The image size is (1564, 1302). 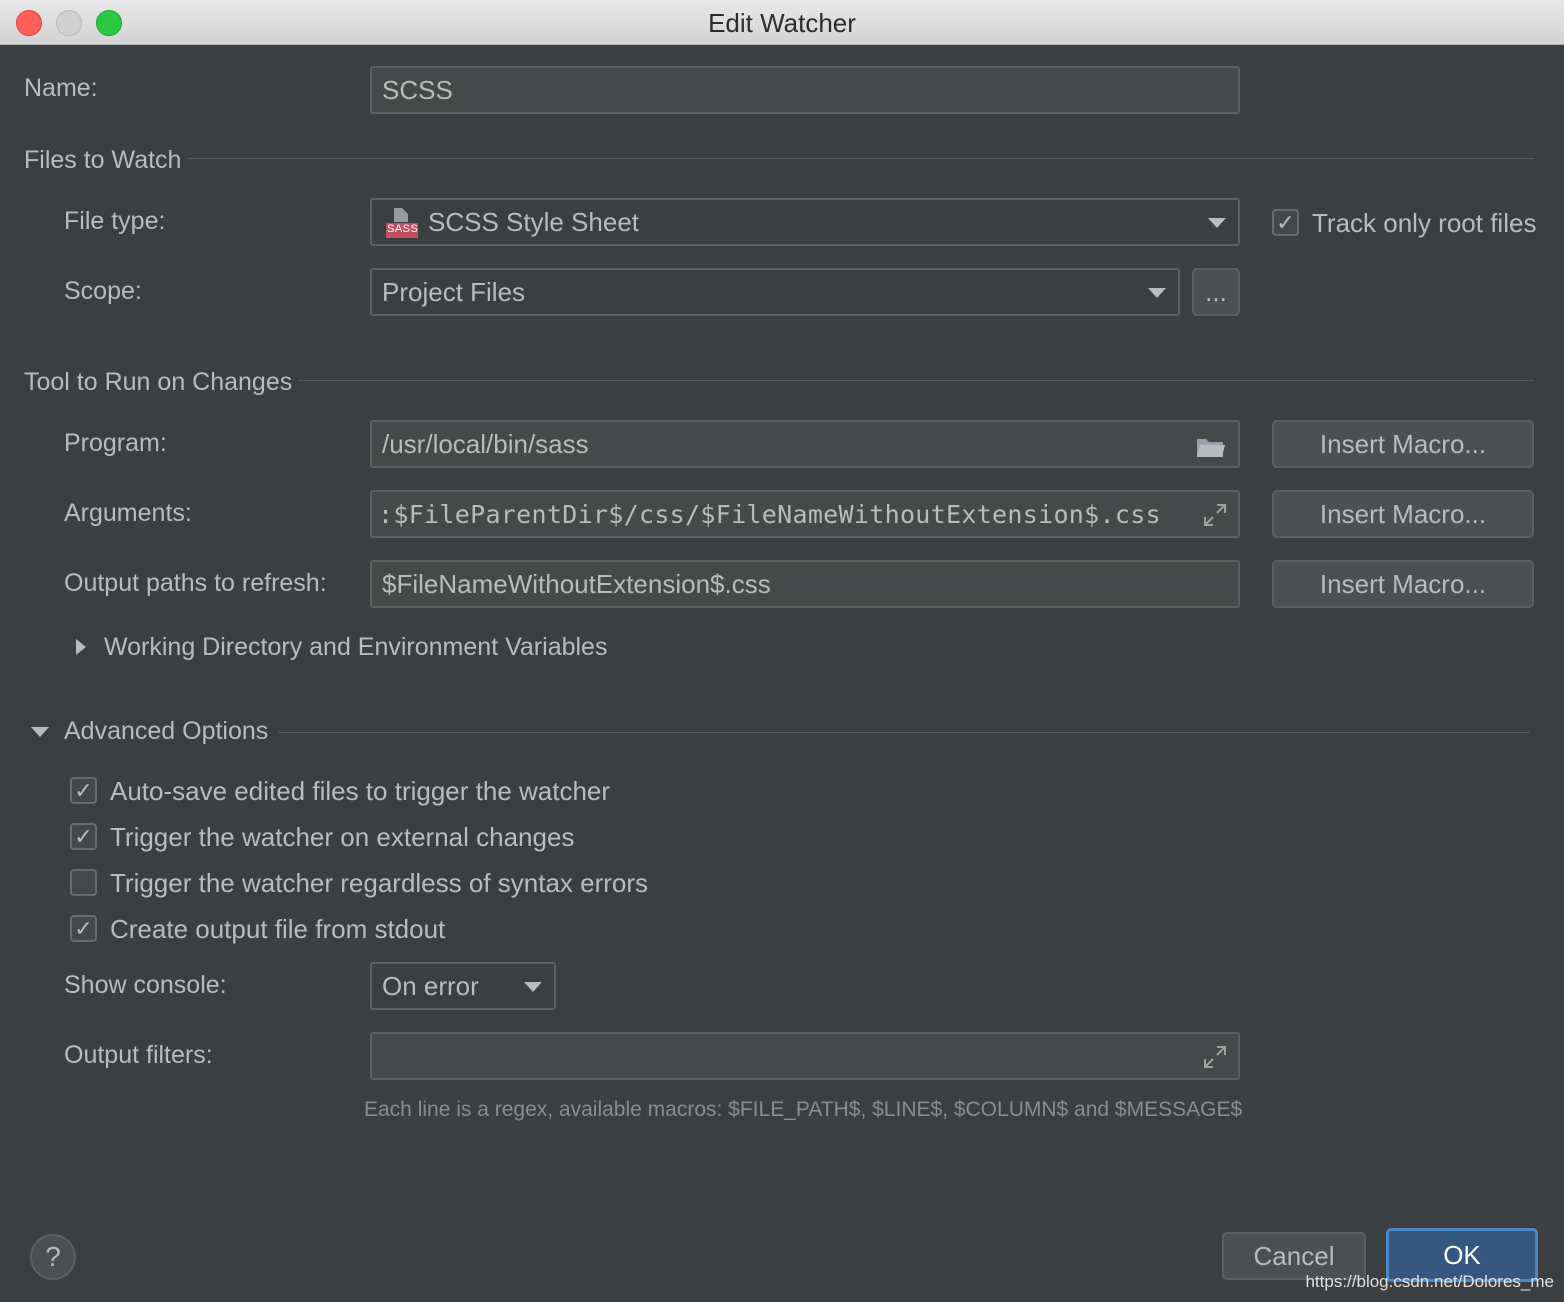 What do you see at coordinates (403, 229) in the screenshot?
I see `sass-icon-text: SASS` at bounding box center [403, 229].